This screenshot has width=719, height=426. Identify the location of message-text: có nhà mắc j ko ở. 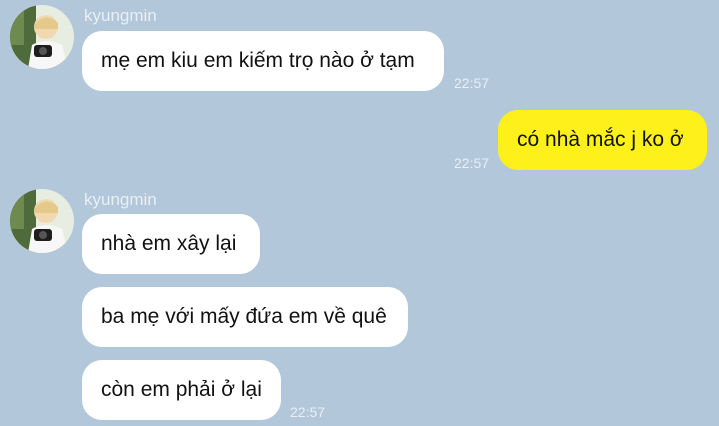
(600, 139).